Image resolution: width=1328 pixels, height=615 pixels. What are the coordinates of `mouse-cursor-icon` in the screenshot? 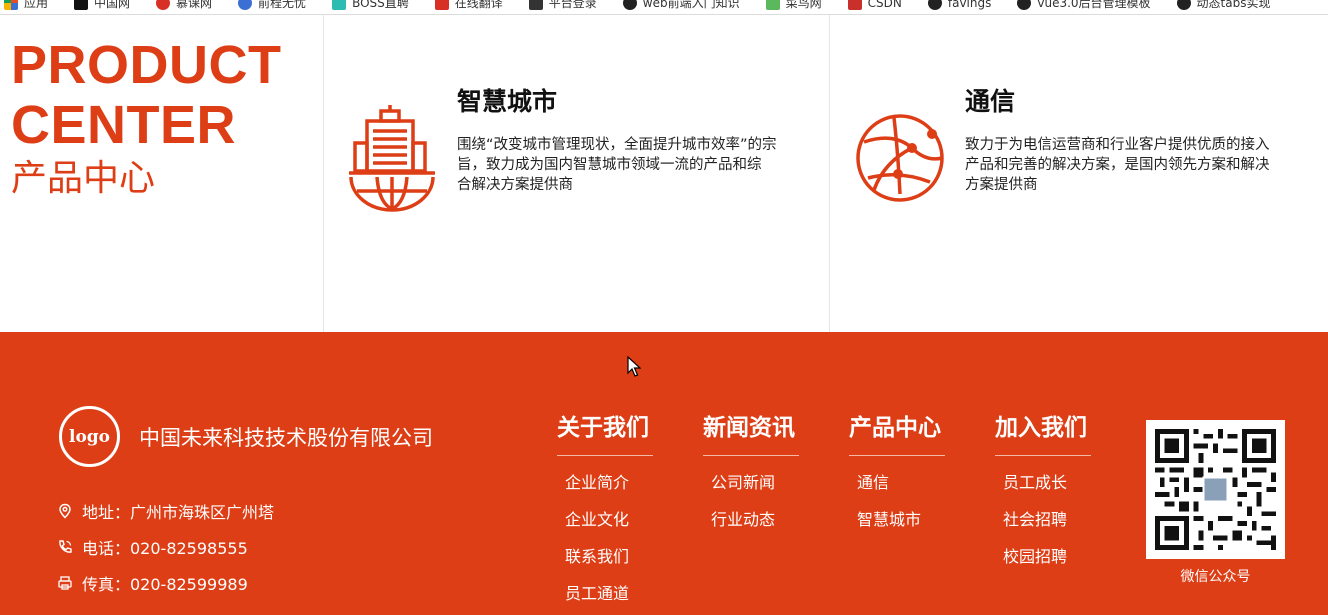 It's located at (634, 366).